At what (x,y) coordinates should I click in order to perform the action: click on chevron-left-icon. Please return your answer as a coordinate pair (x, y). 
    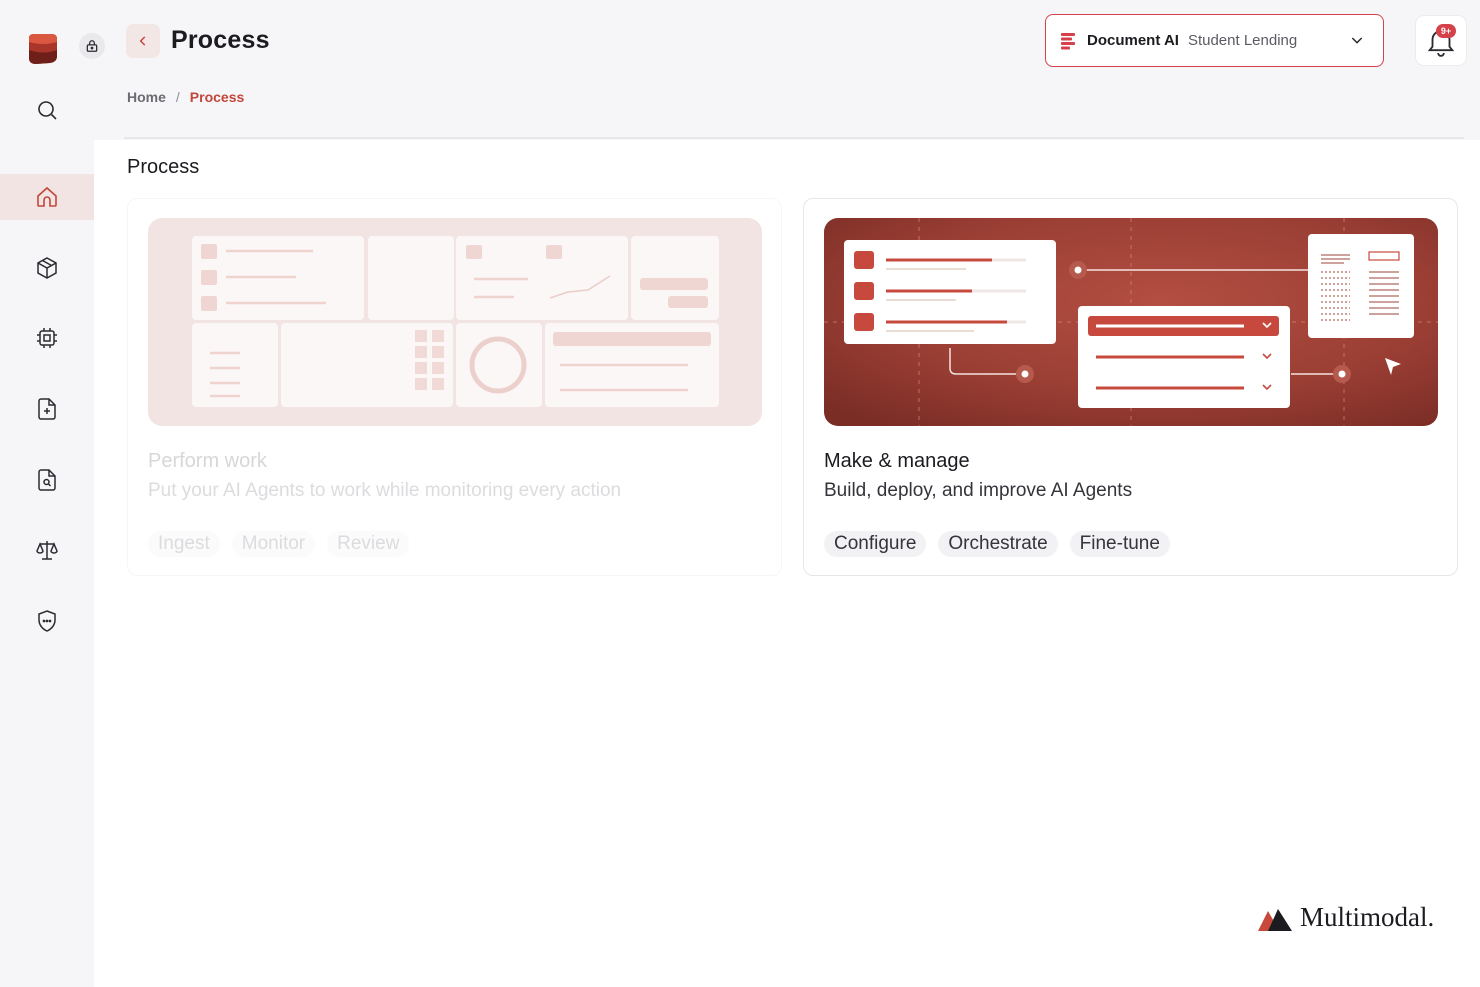
    Looking at the image, I should click on (142, 41).